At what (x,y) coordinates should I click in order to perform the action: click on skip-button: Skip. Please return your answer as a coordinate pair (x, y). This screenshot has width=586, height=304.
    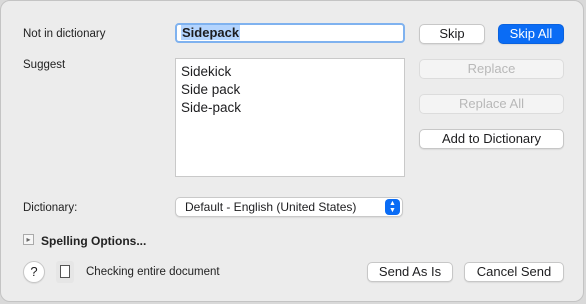
    Looking at the image, I should click on (452, 34).